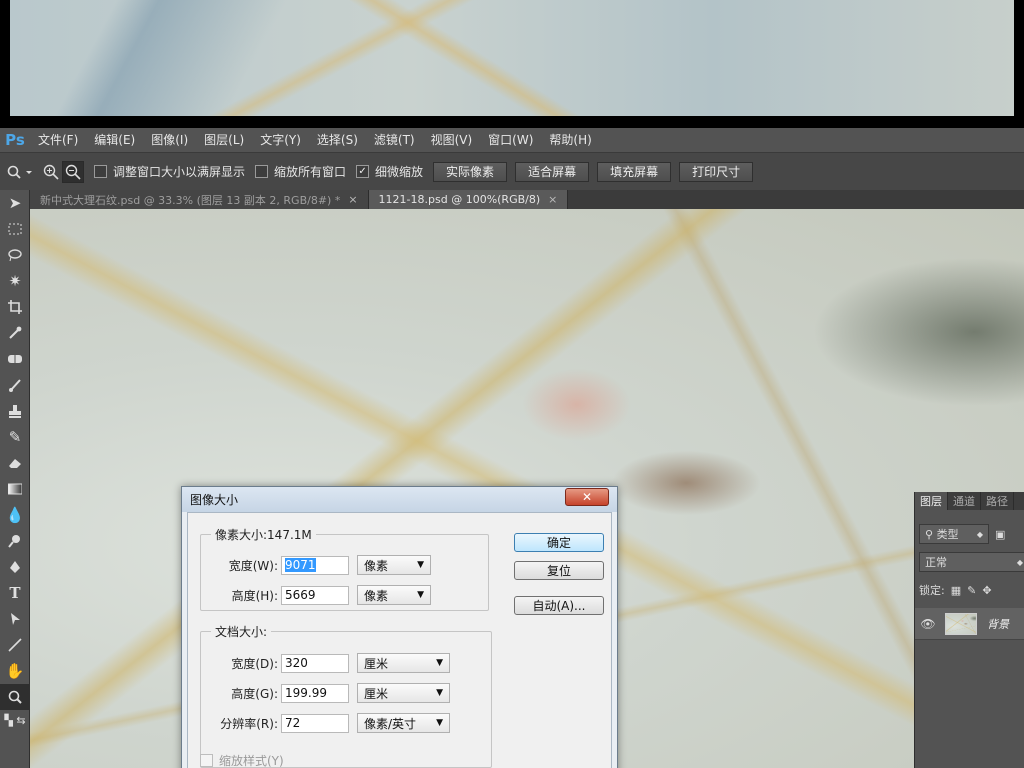  Describe the element at coordinates (15, 593) in the screenshot. I see `type-tool-icon: T` at that location.